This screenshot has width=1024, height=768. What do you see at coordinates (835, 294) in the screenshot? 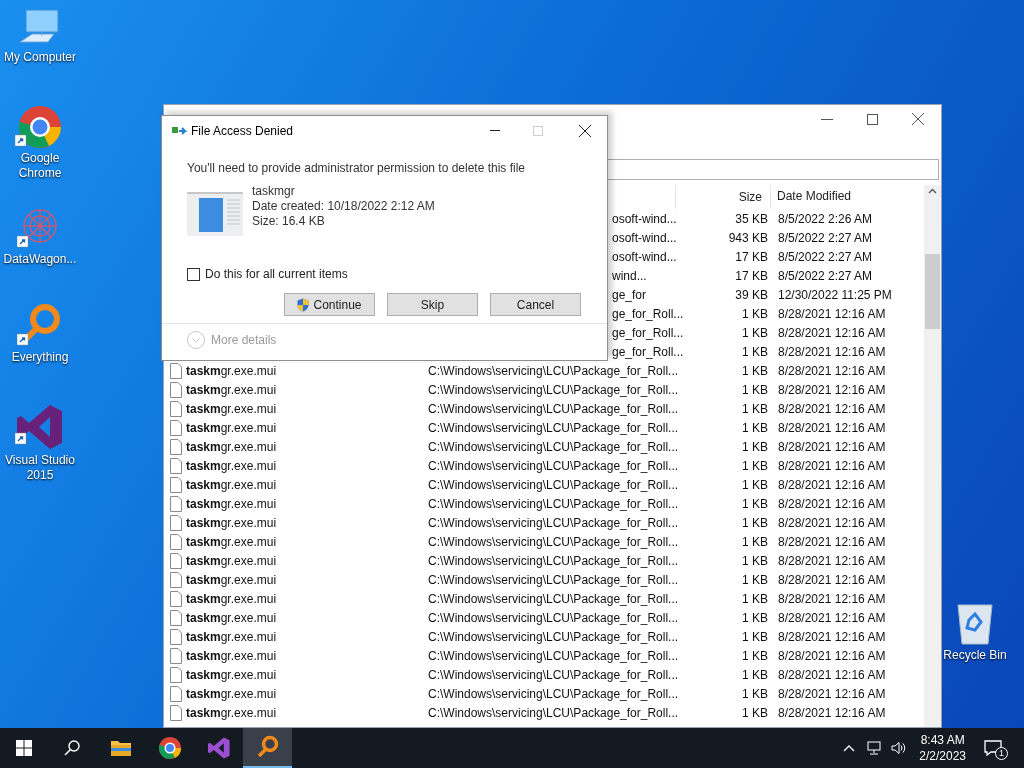
I see `file-modified-date: 12/30/2022 11:25 PM` at bounding box center [835, 294].